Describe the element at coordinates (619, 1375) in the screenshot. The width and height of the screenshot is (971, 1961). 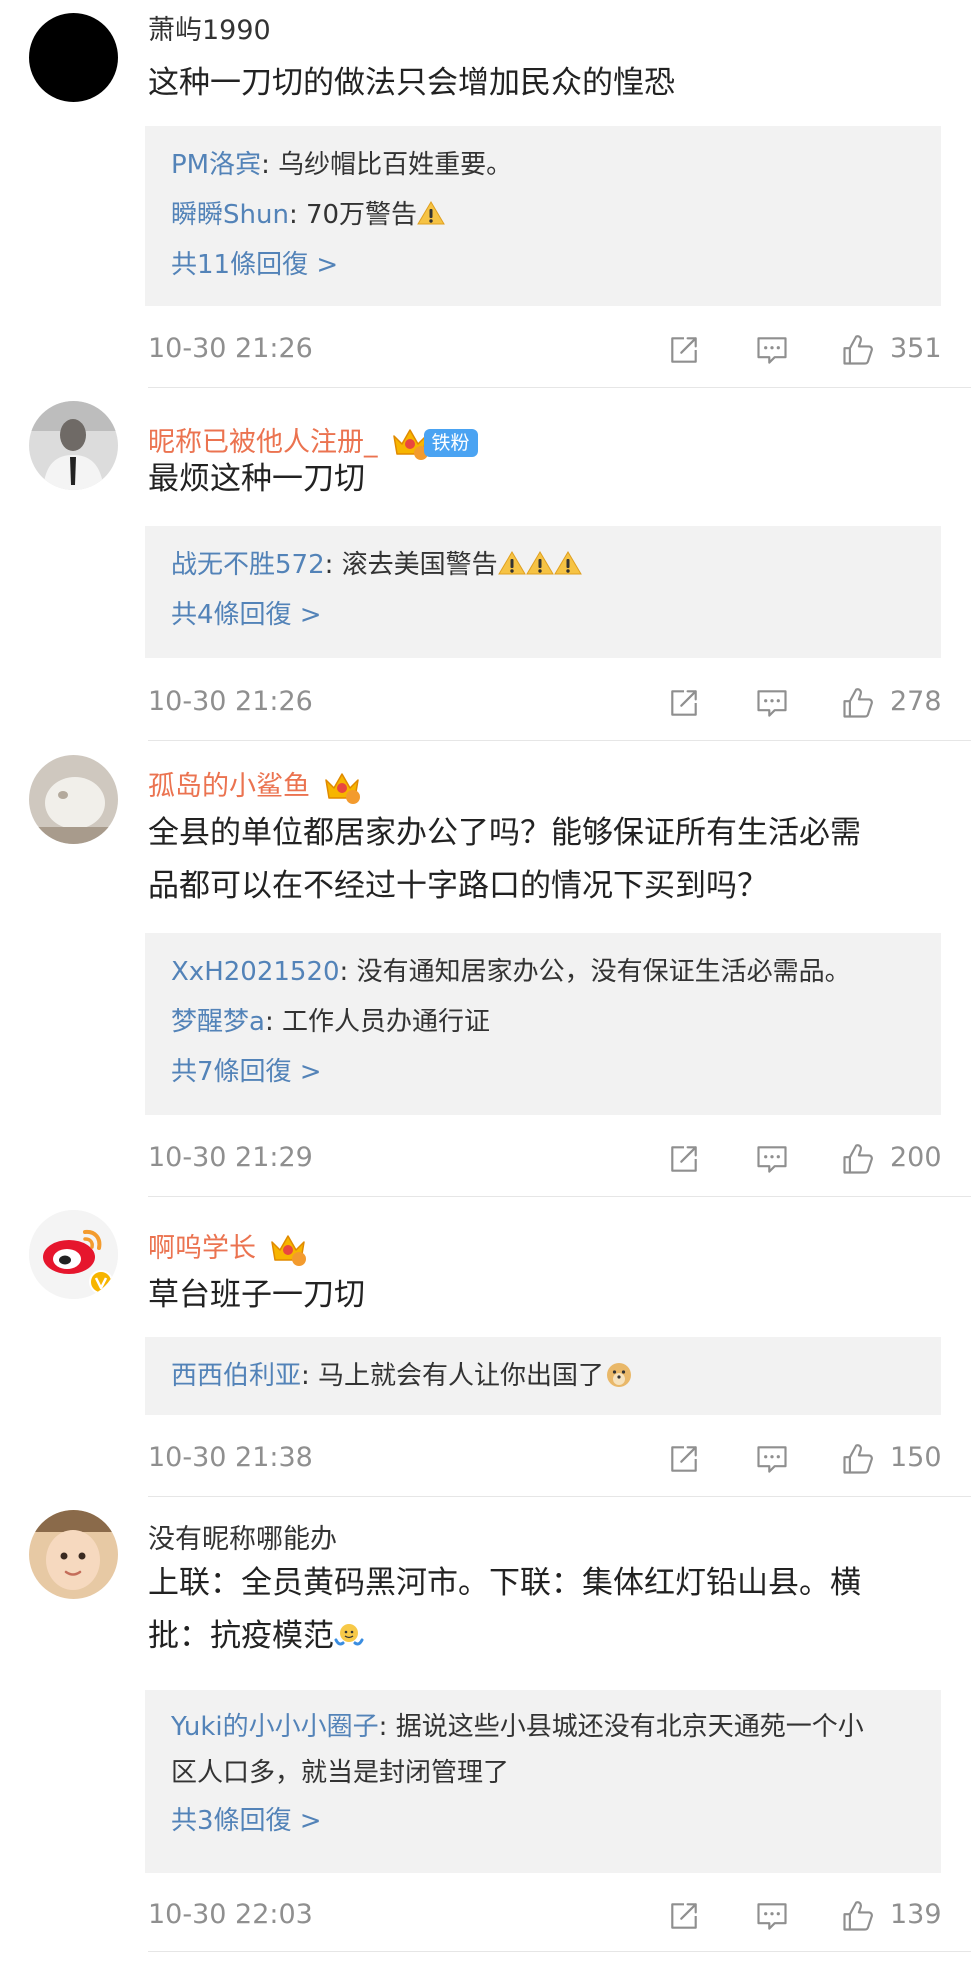
I see `doge-emoji` at that location.